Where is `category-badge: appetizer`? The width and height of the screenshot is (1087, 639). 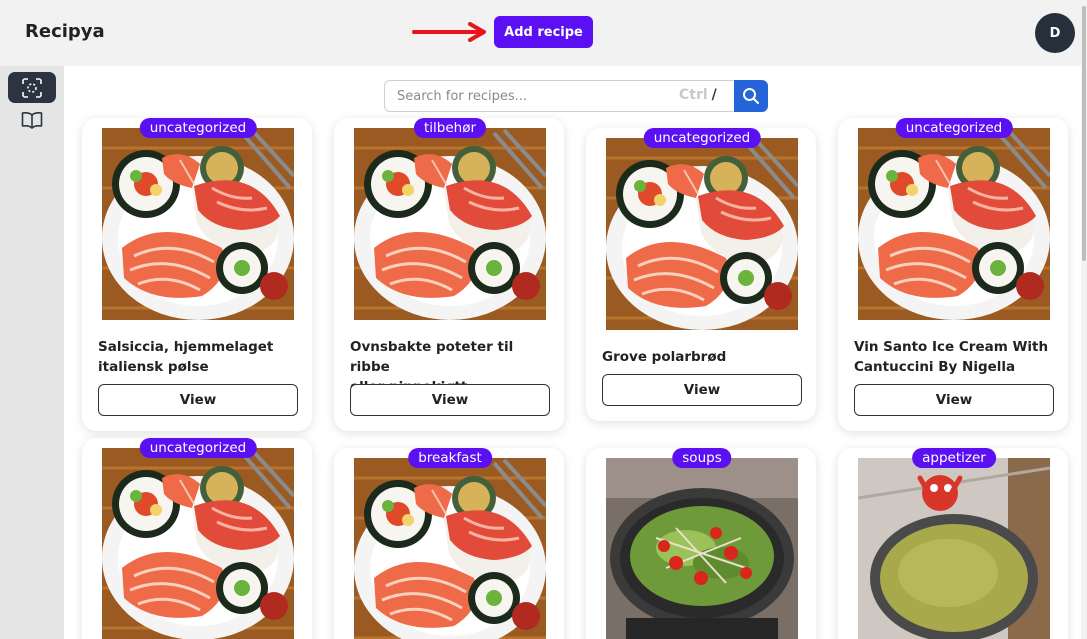
category-badge: appetizer is located at coordinates (954, 458).